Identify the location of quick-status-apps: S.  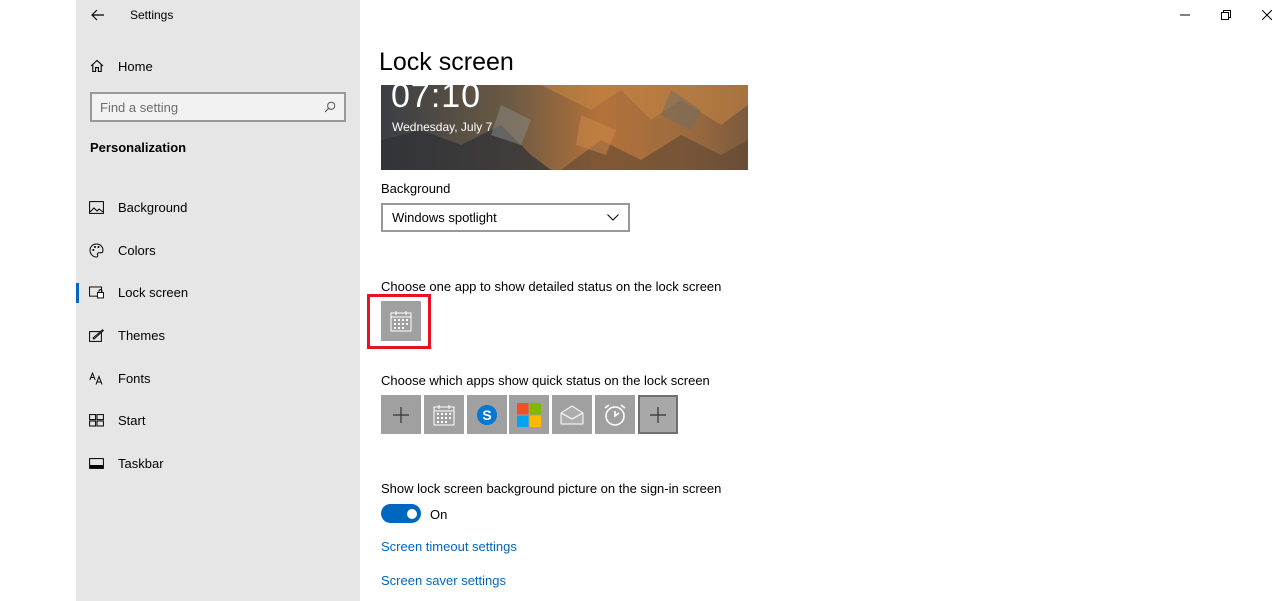
(531, 414).